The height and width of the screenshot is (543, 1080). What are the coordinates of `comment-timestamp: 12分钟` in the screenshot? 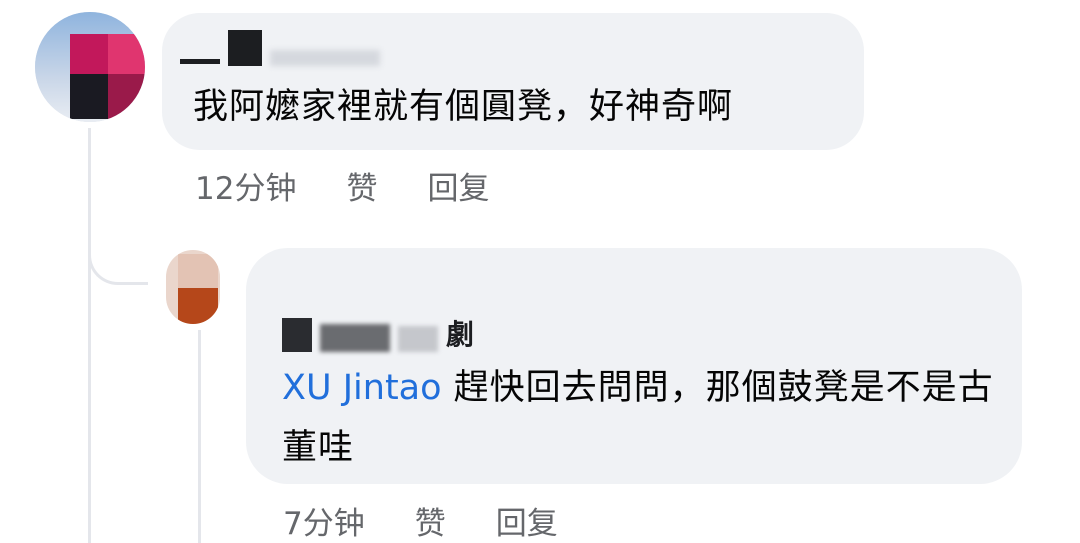 It's located at (245, 185).